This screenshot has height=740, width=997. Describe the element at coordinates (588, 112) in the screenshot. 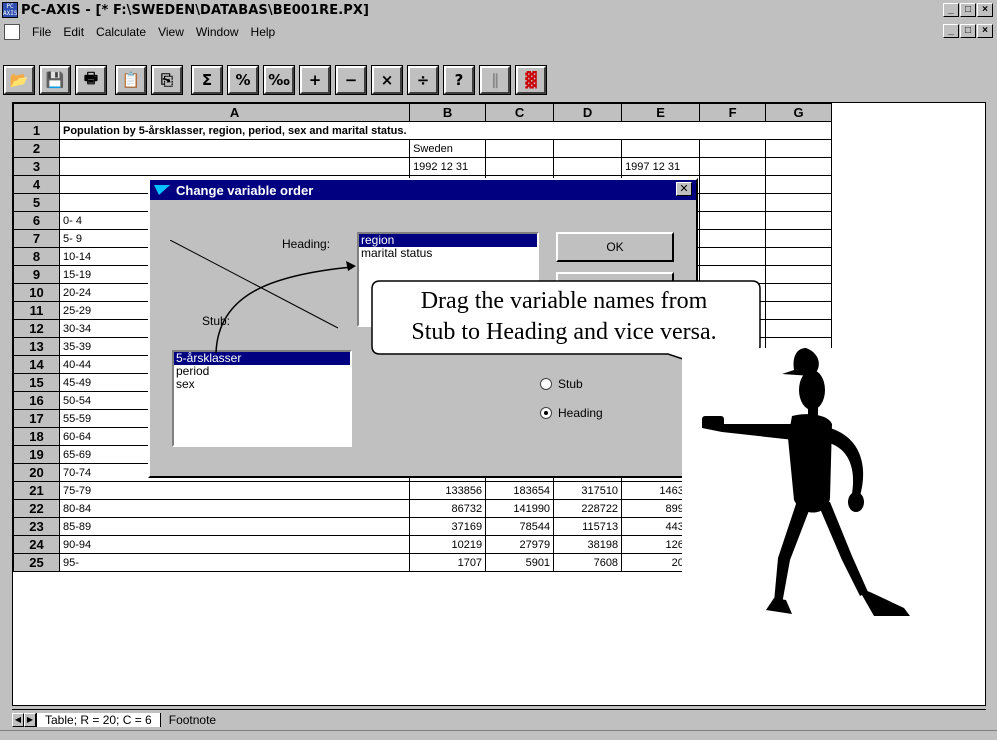

I see `column-header-d: D` at that location.